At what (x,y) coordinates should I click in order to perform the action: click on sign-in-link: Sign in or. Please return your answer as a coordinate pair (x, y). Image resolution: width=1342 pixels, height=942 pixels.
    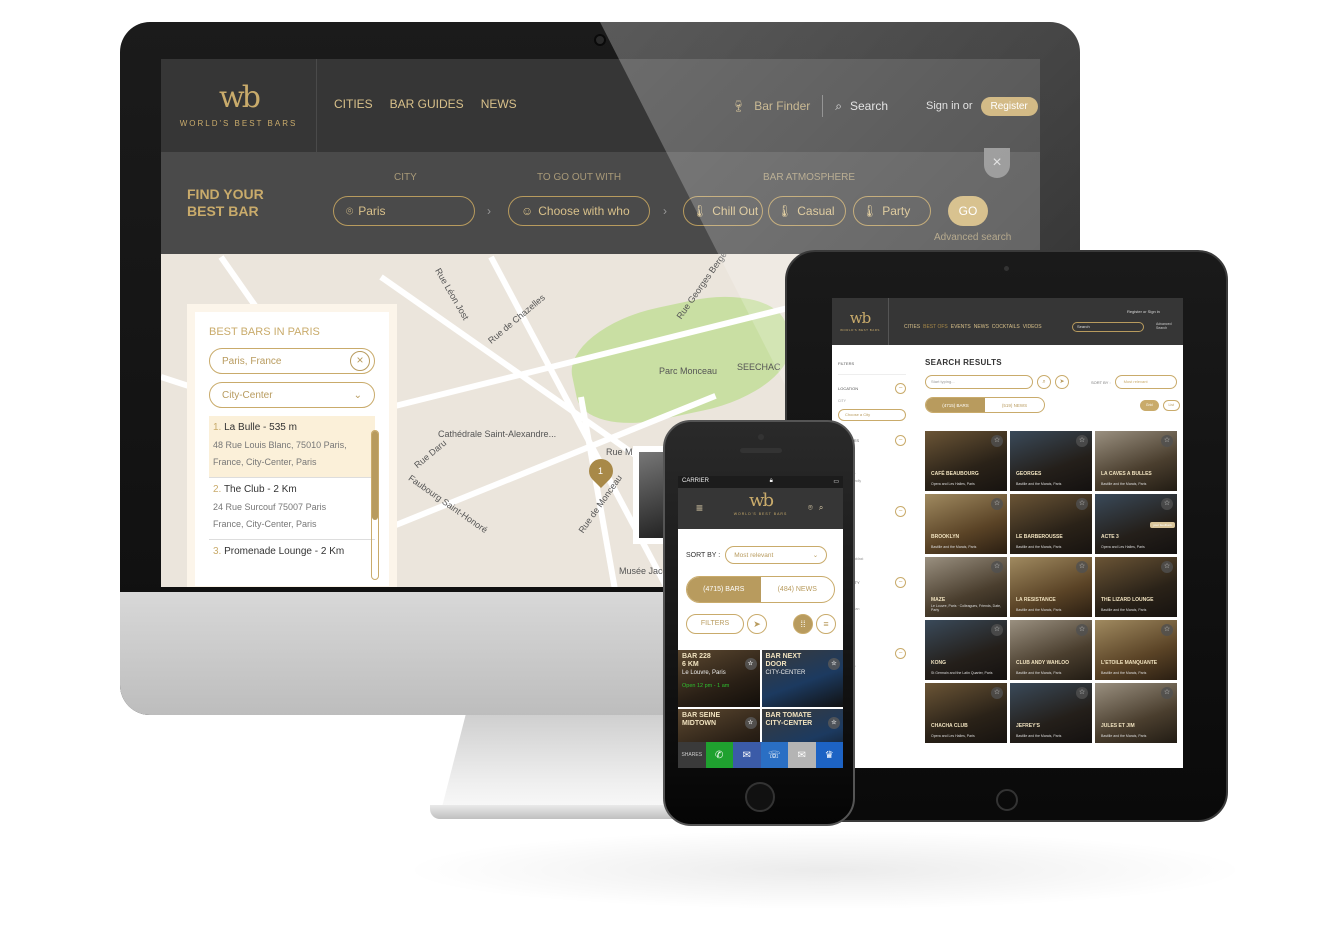
    Looking at the image, I should click on (949, 106).